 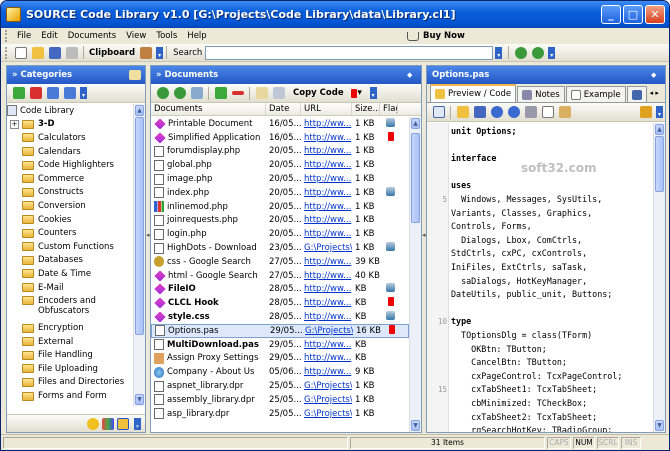 I want to click on lock-button, so click(x=645, y=112).